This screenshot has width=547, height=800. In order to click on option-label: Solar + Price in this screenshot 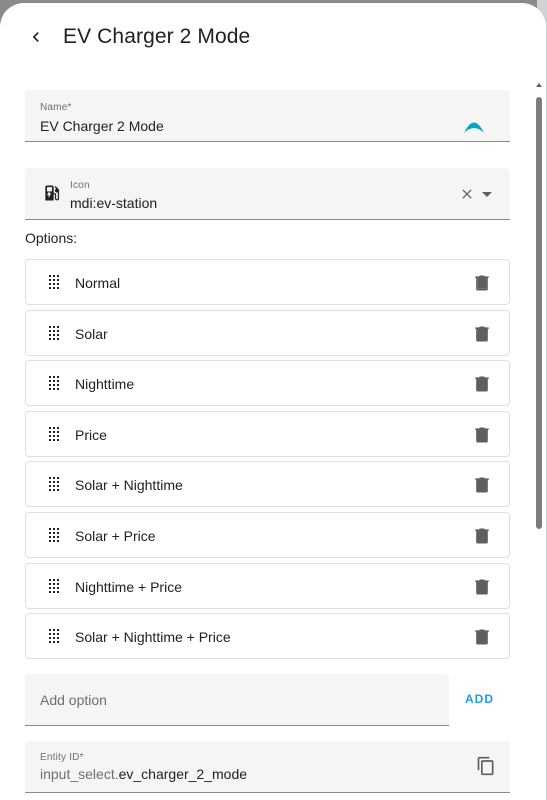, I will do `click(115, 535)`.